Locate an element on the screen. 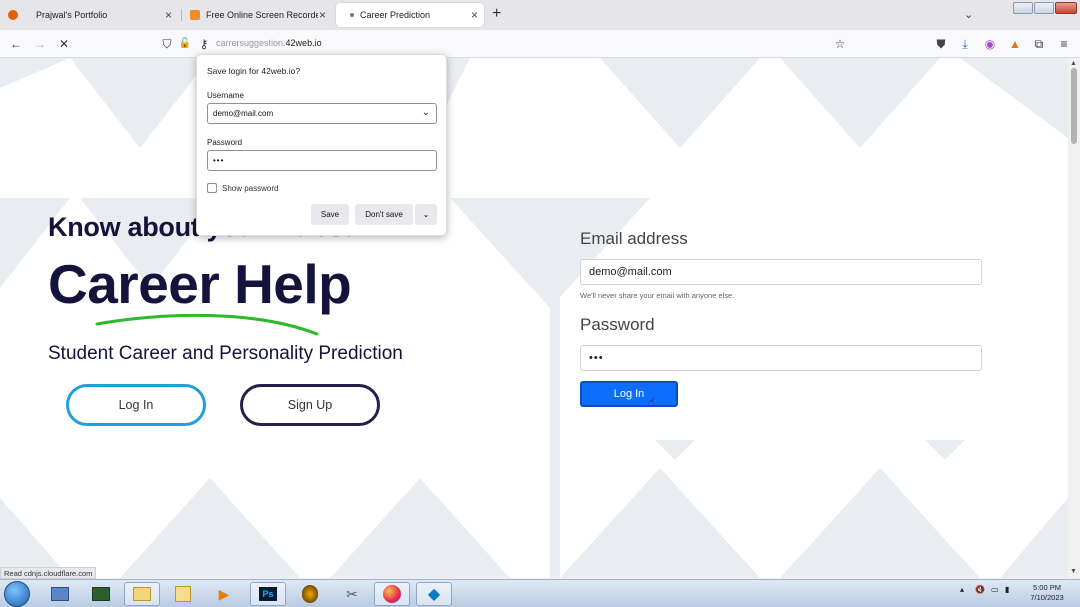 The width and height of the screenshot is (1080, 607). tab-title: Career Prediction is located at coordinates (395, 15).